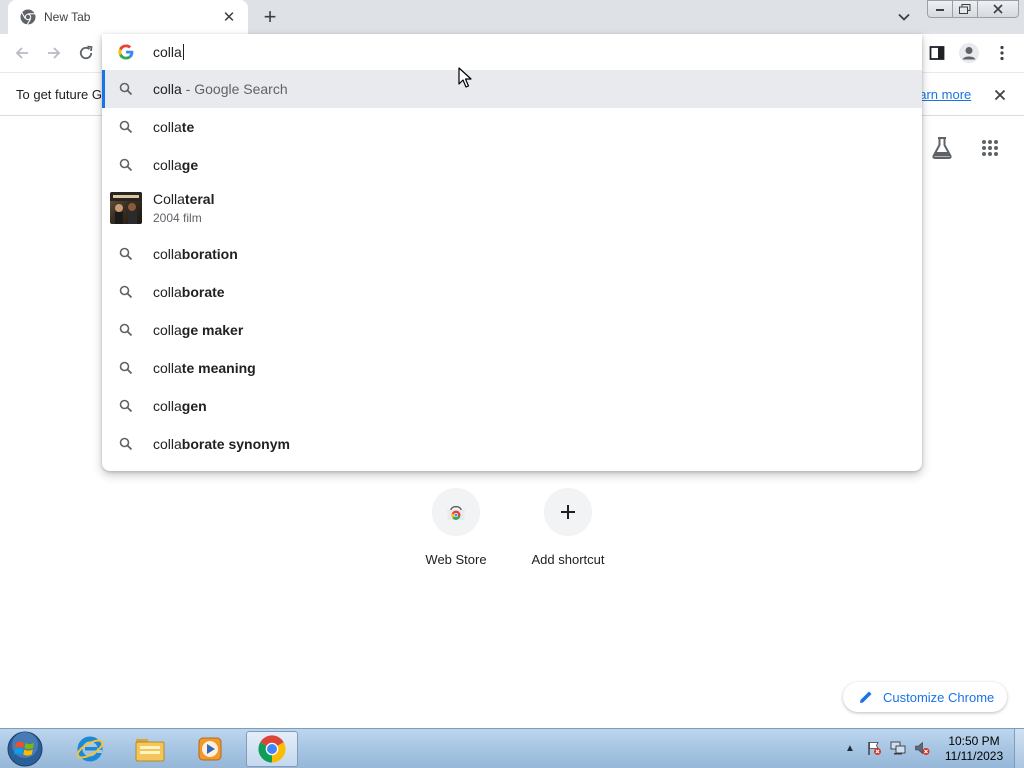 The width and height of the screenshot is (1024, 768). I want to click on suggestion-text: collaboration, so click(195, 254).